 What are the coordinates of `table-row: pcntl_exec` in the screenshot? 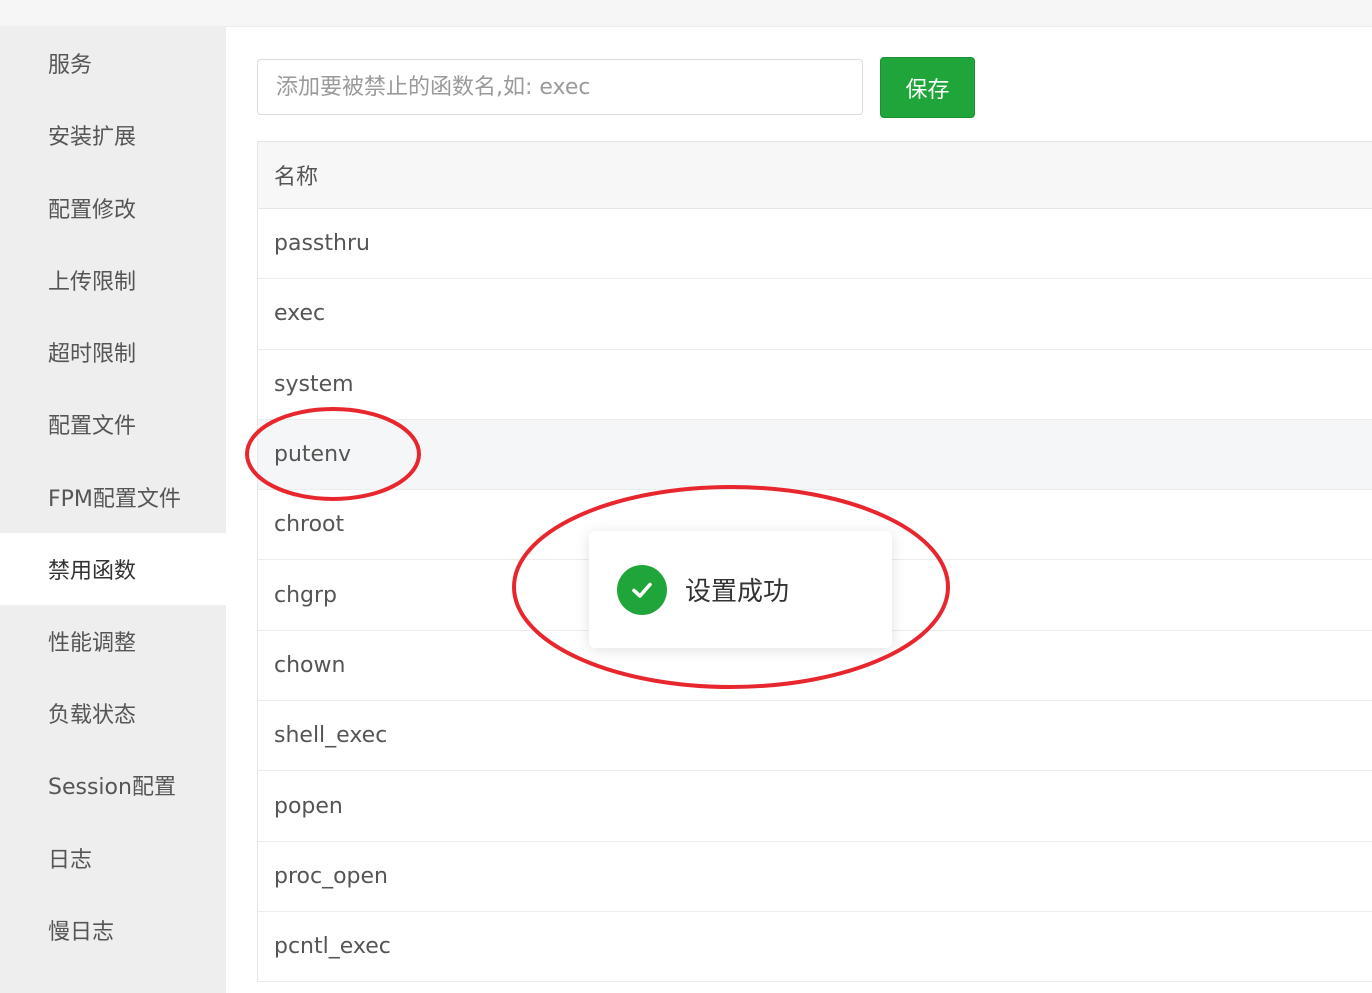 It's located at (815, 947).